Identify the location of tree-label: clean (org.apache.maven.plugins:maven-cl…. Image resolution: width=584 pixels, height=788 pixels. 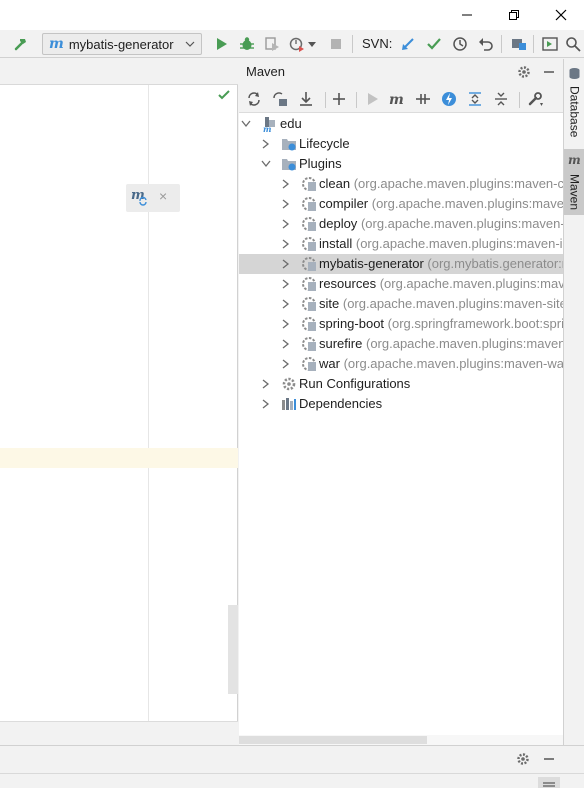
(441, 183).